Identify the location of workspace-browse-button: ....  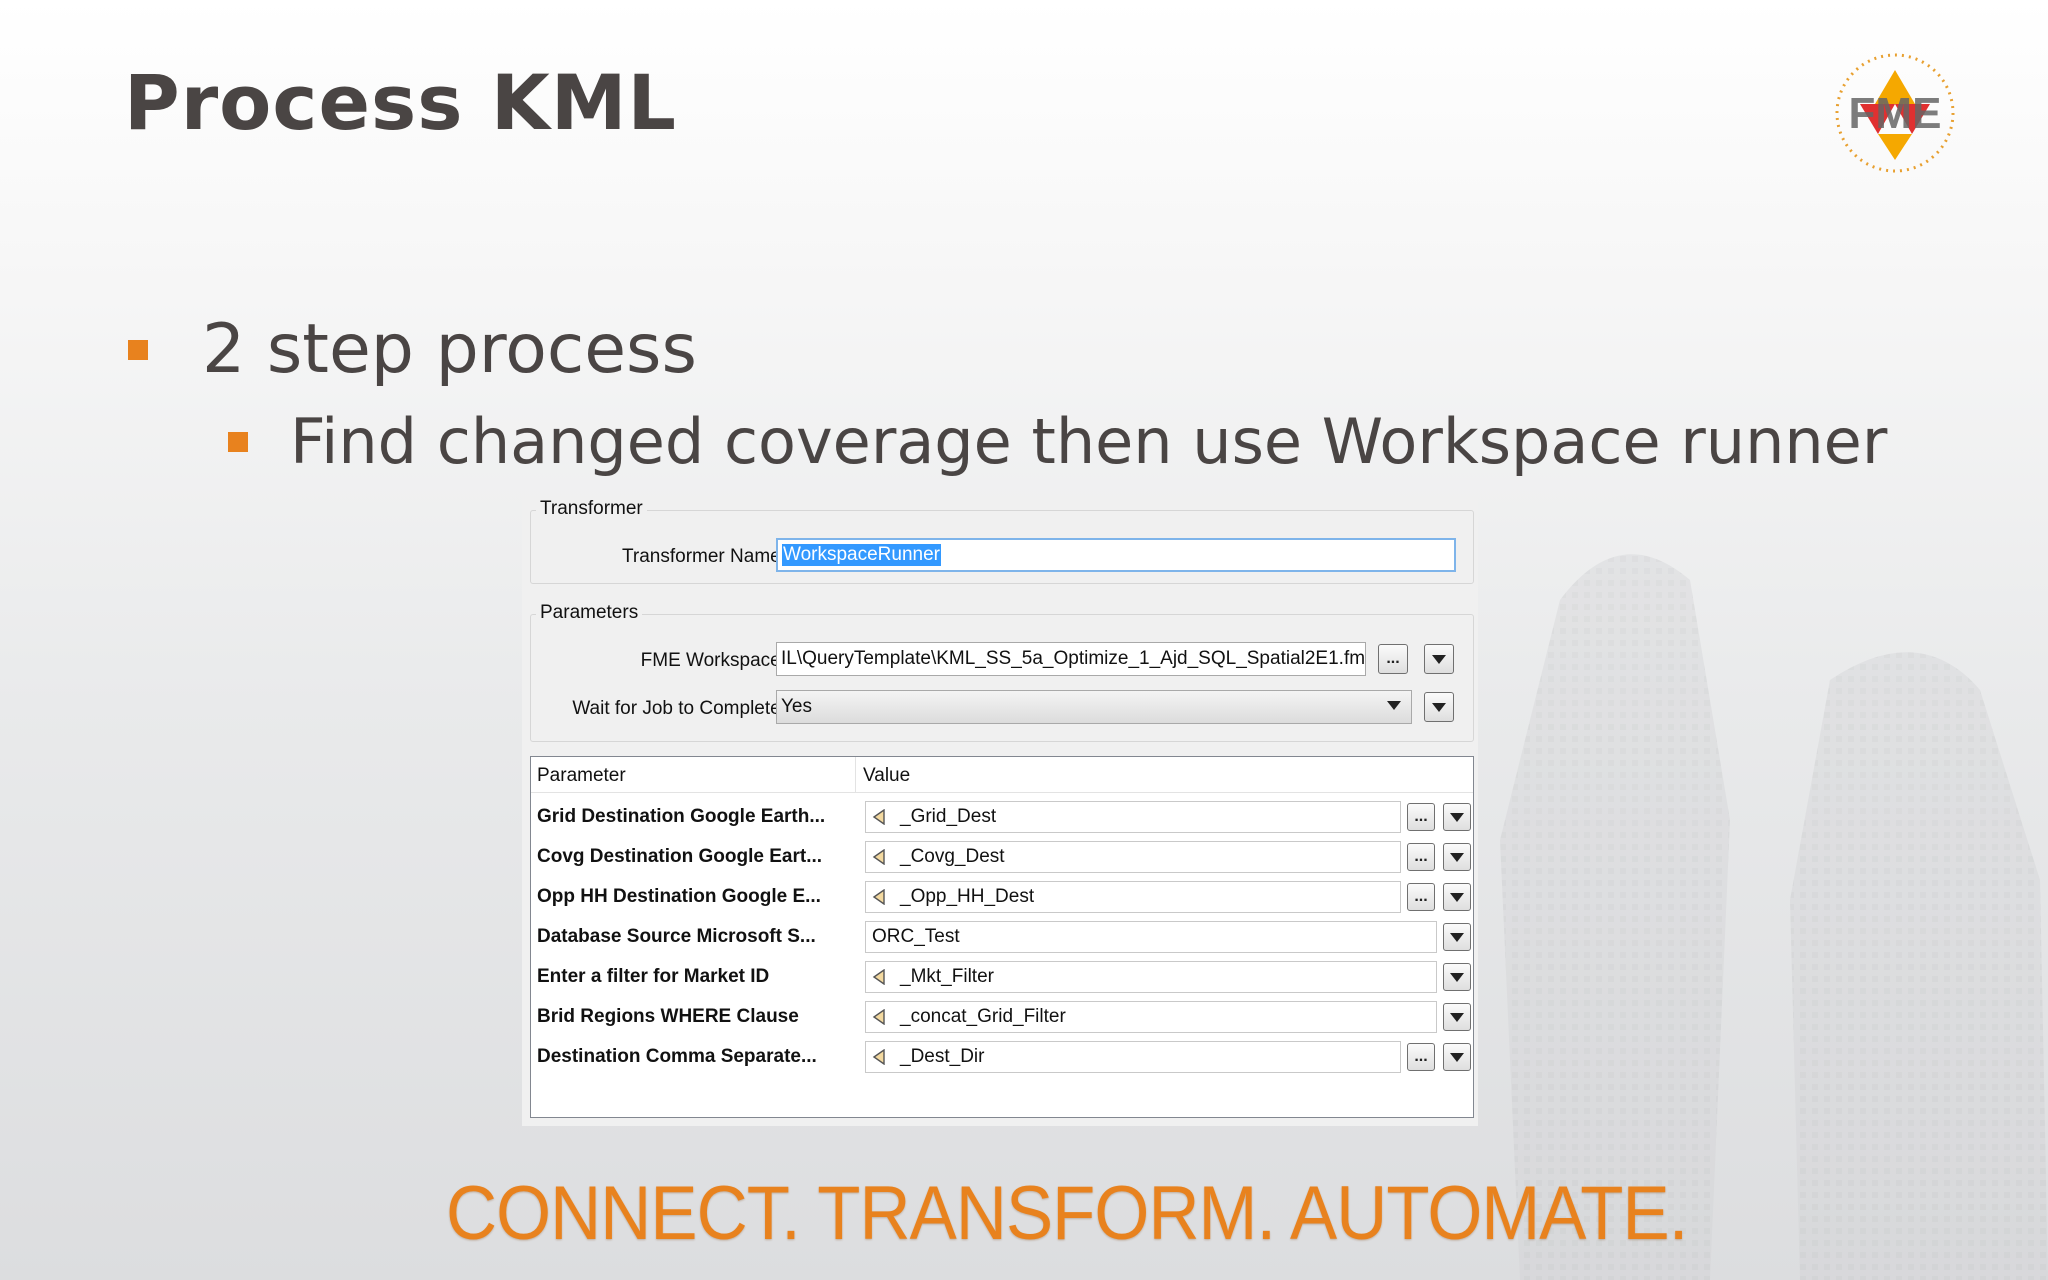
(1393, 659).